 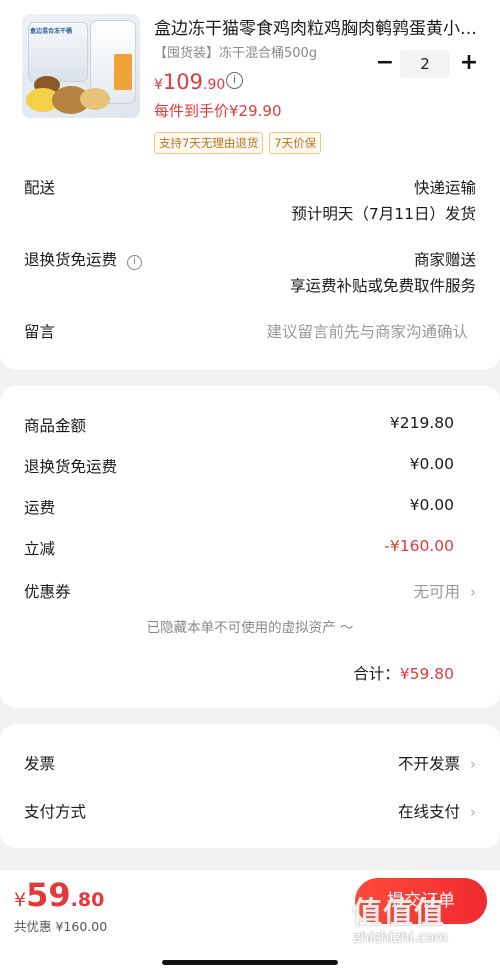 I want to click on home-indicator, so click(x=250, y=962).